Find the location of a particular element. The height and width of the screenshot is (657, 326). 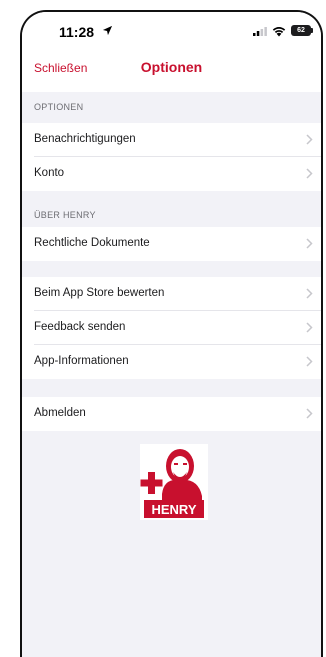

status-bar: 11:28 62 is located at coordinates (171, 30).